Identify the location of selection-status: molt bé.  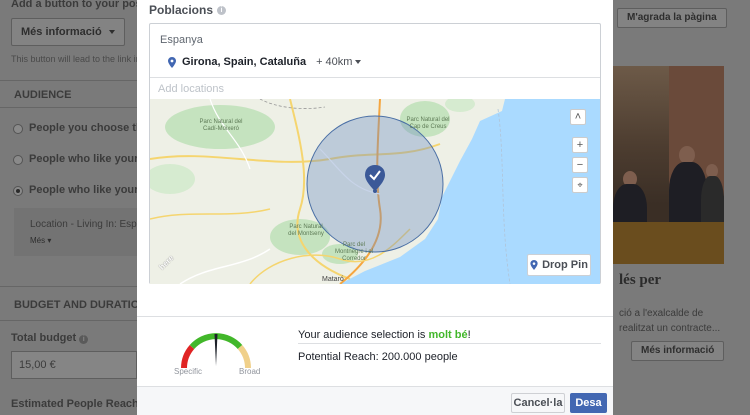
(448, 335).